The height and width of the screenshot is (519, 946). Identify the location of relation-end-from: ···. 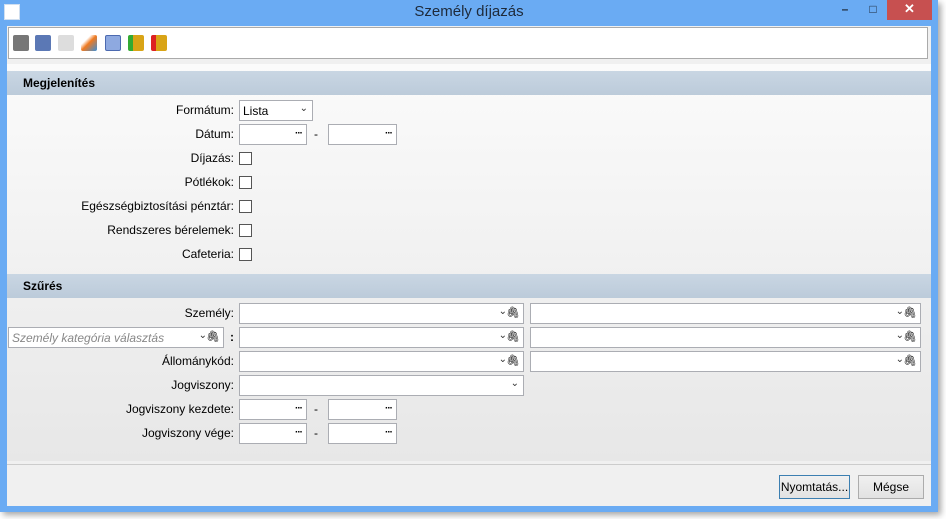
(273, 433).